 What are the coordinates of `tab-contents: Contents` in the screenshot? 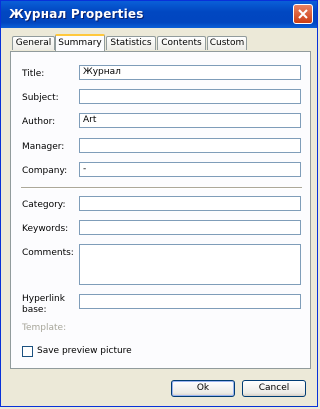 It's located at (181, 43).